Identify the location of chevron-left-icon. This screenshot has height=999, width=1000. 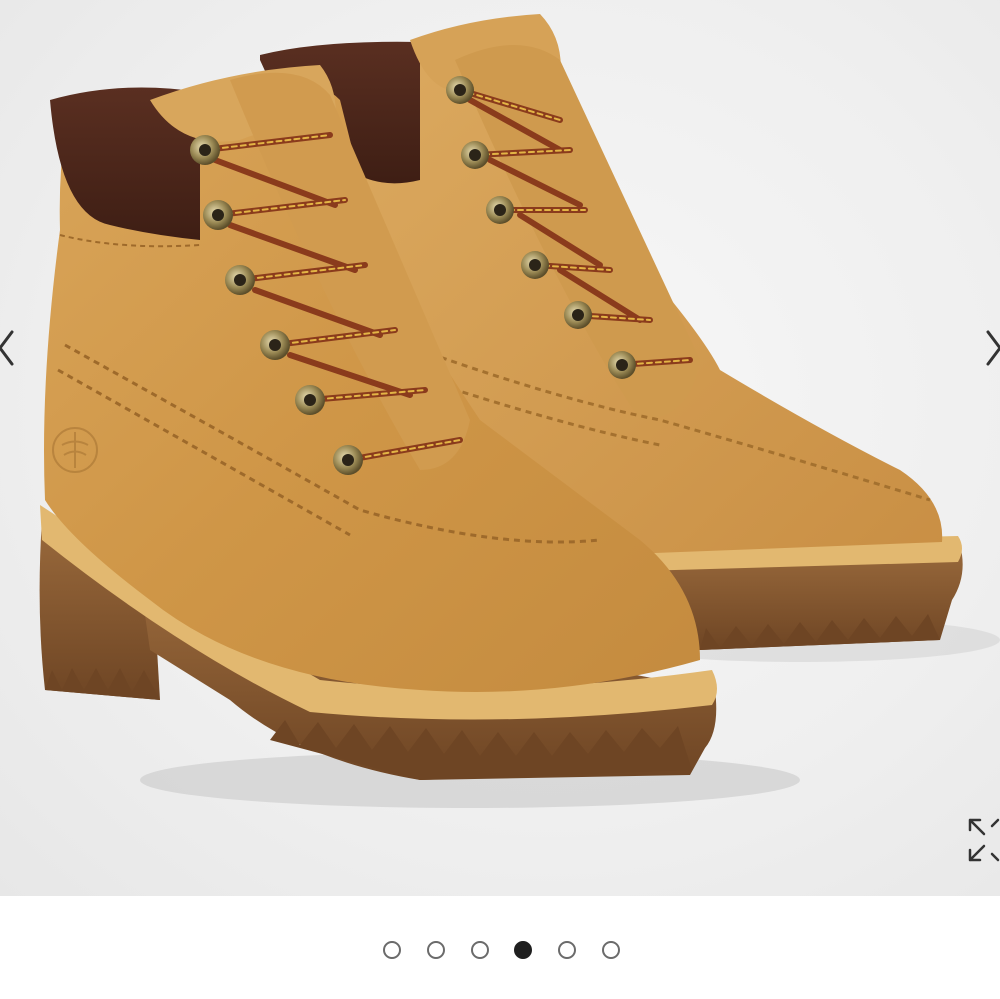
(7, 348).